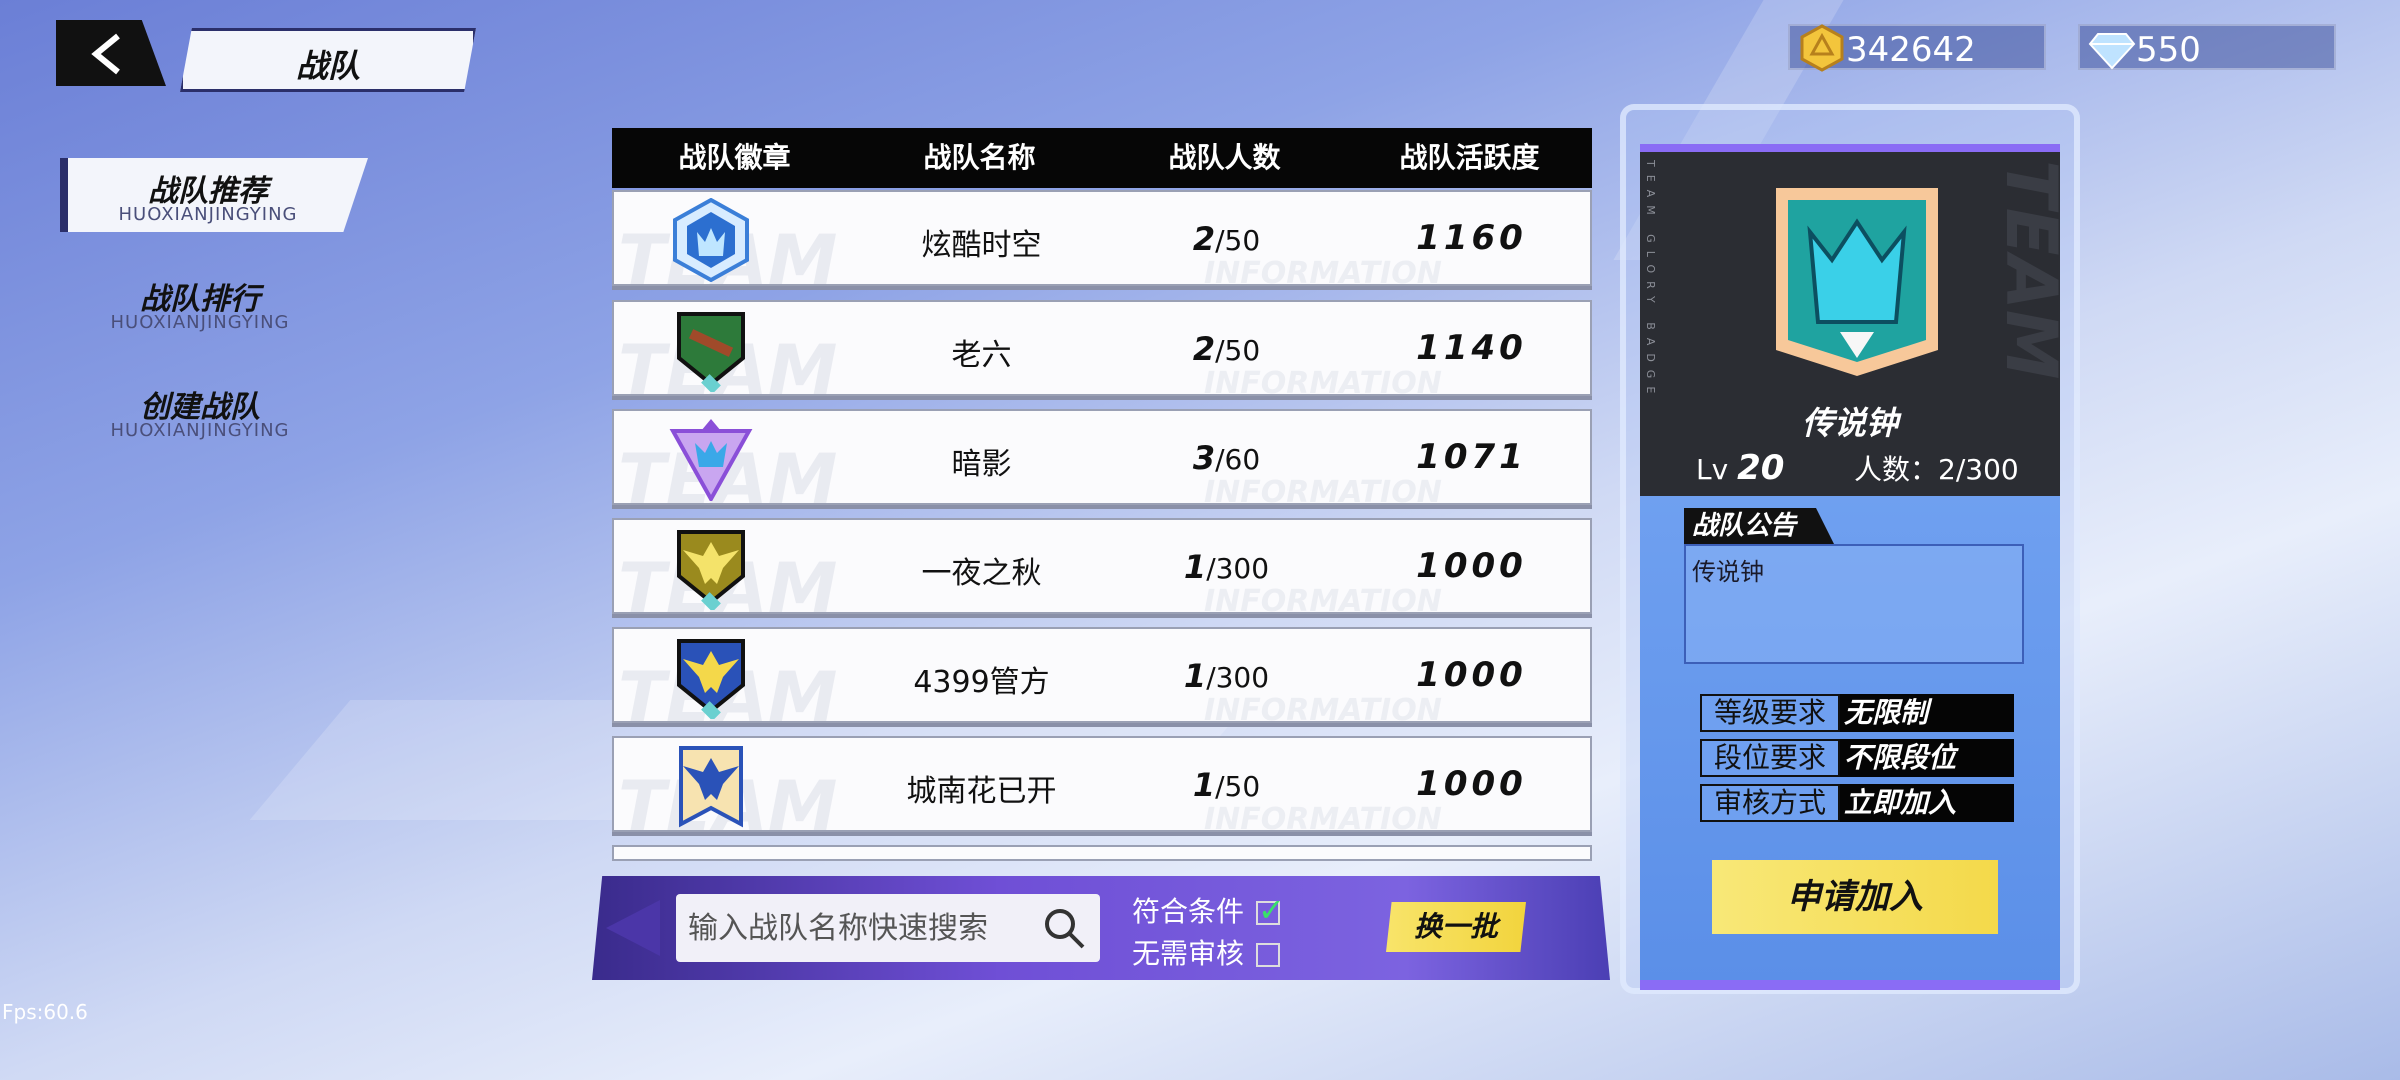  I want to click on menu-item-ranking: 战队排行 HUOXIANJINGYING, so click(210, 303).